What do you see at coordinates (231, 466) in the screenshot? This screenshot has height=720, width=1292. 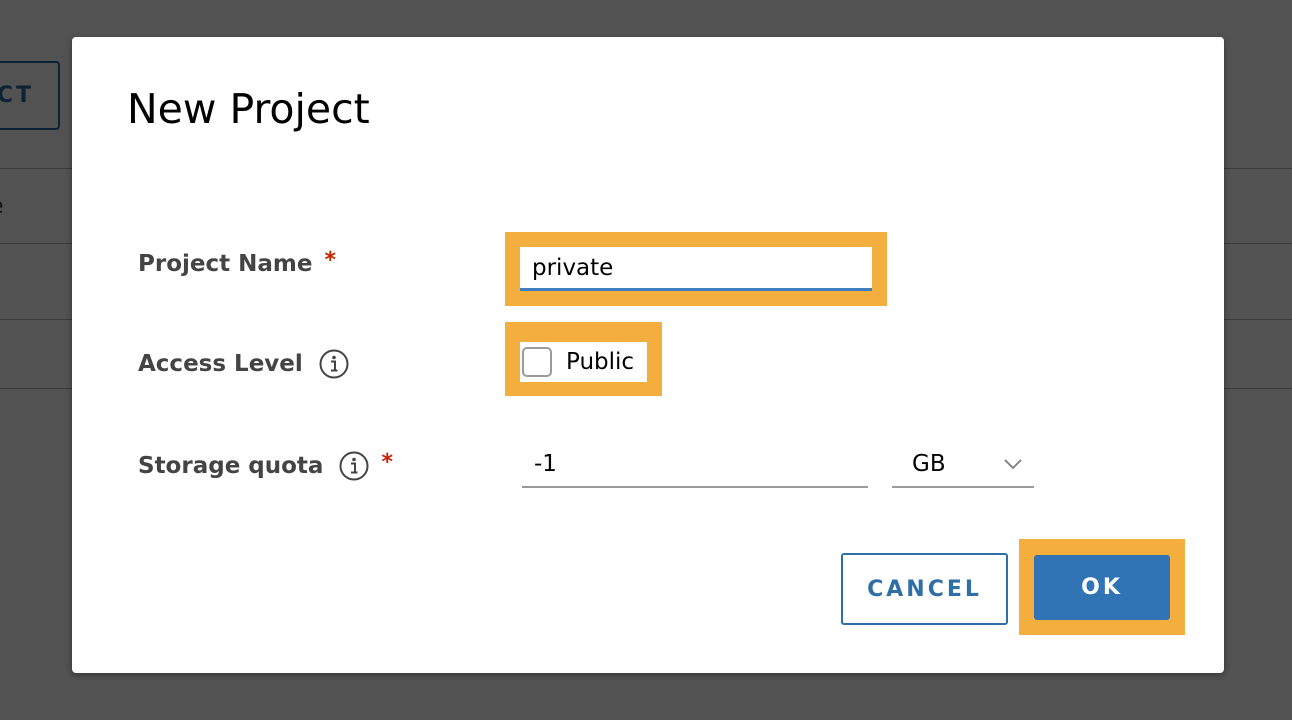 I see `storage-quota-label: Storage quota` at bounding box center [231, 466].